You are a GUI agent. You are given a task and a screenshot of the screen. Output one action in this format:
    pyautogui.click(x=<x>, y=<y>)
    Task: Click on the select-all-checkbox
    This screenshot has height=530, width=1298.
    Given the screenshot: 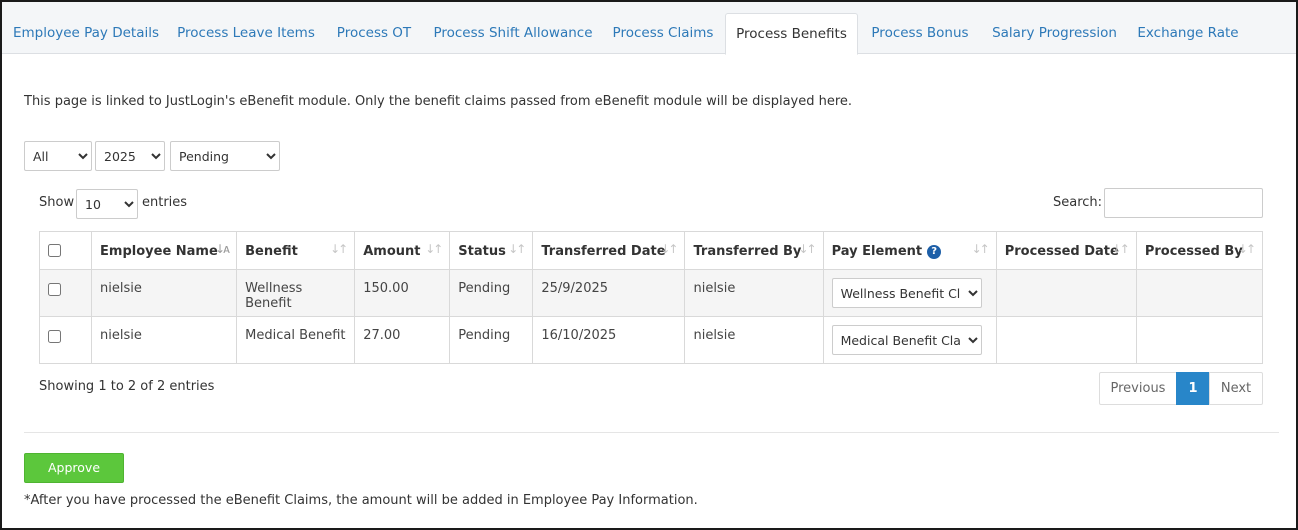 What is the action you would take?
    pyautogui.click(x=54, y=250)
    